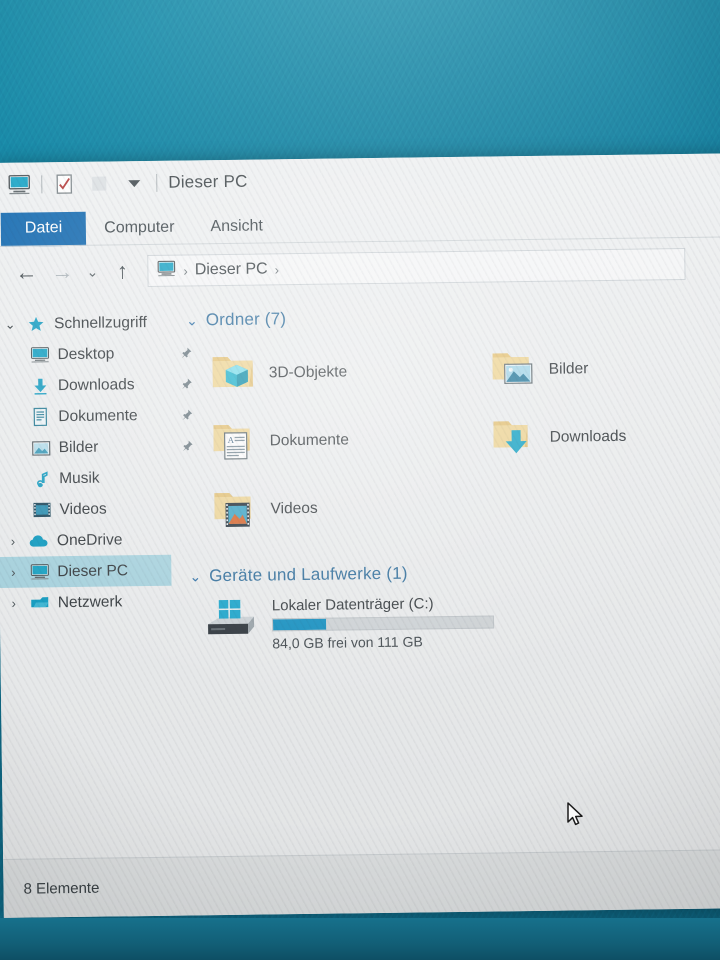  I want to click on folder-label: 3D-Objekte, so click(308, 372).